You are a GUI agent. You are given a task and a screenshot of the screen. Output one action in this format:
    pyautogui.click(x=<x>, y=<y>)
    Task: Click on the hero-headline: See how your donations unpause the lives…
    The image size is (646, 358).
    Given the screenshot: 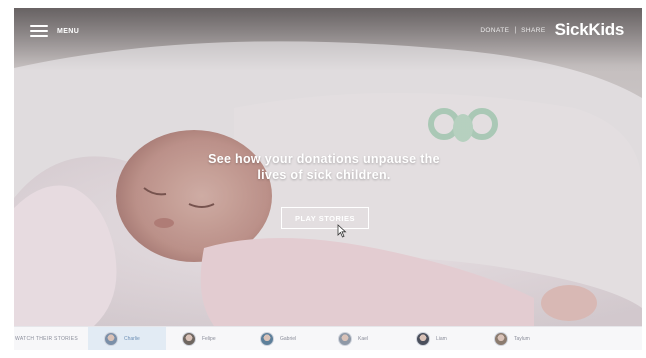 What is the action you would take?
    pyautogui.click(x=324, y=167)
    